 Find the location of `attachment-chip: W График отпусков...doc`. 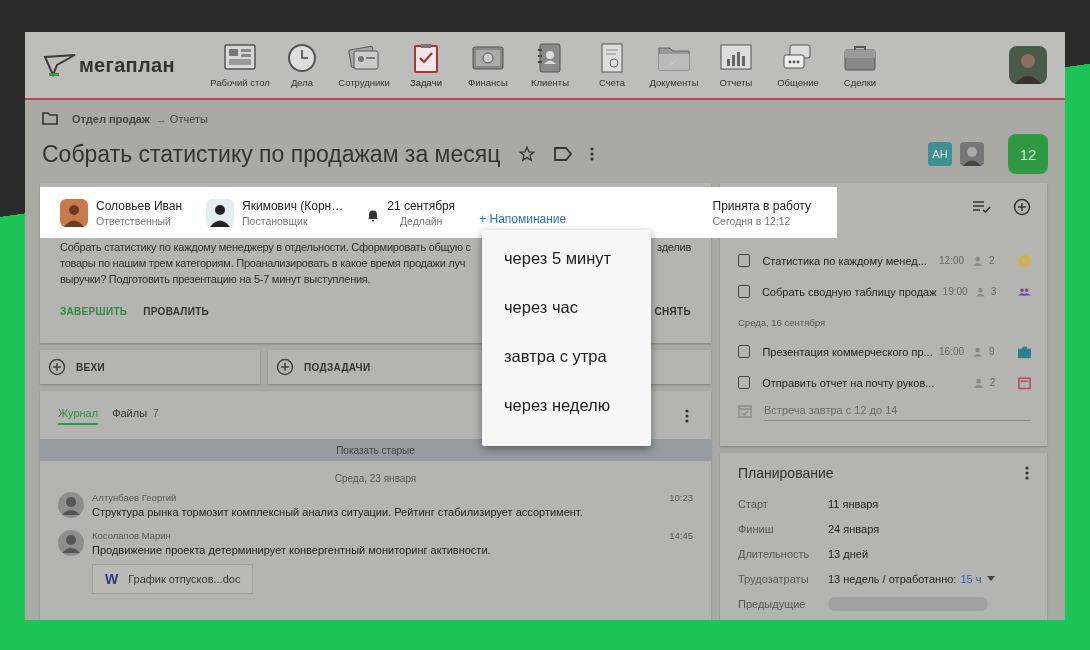

attachment-chip: W График отпусков...doc is located at coordinates (173, 579).